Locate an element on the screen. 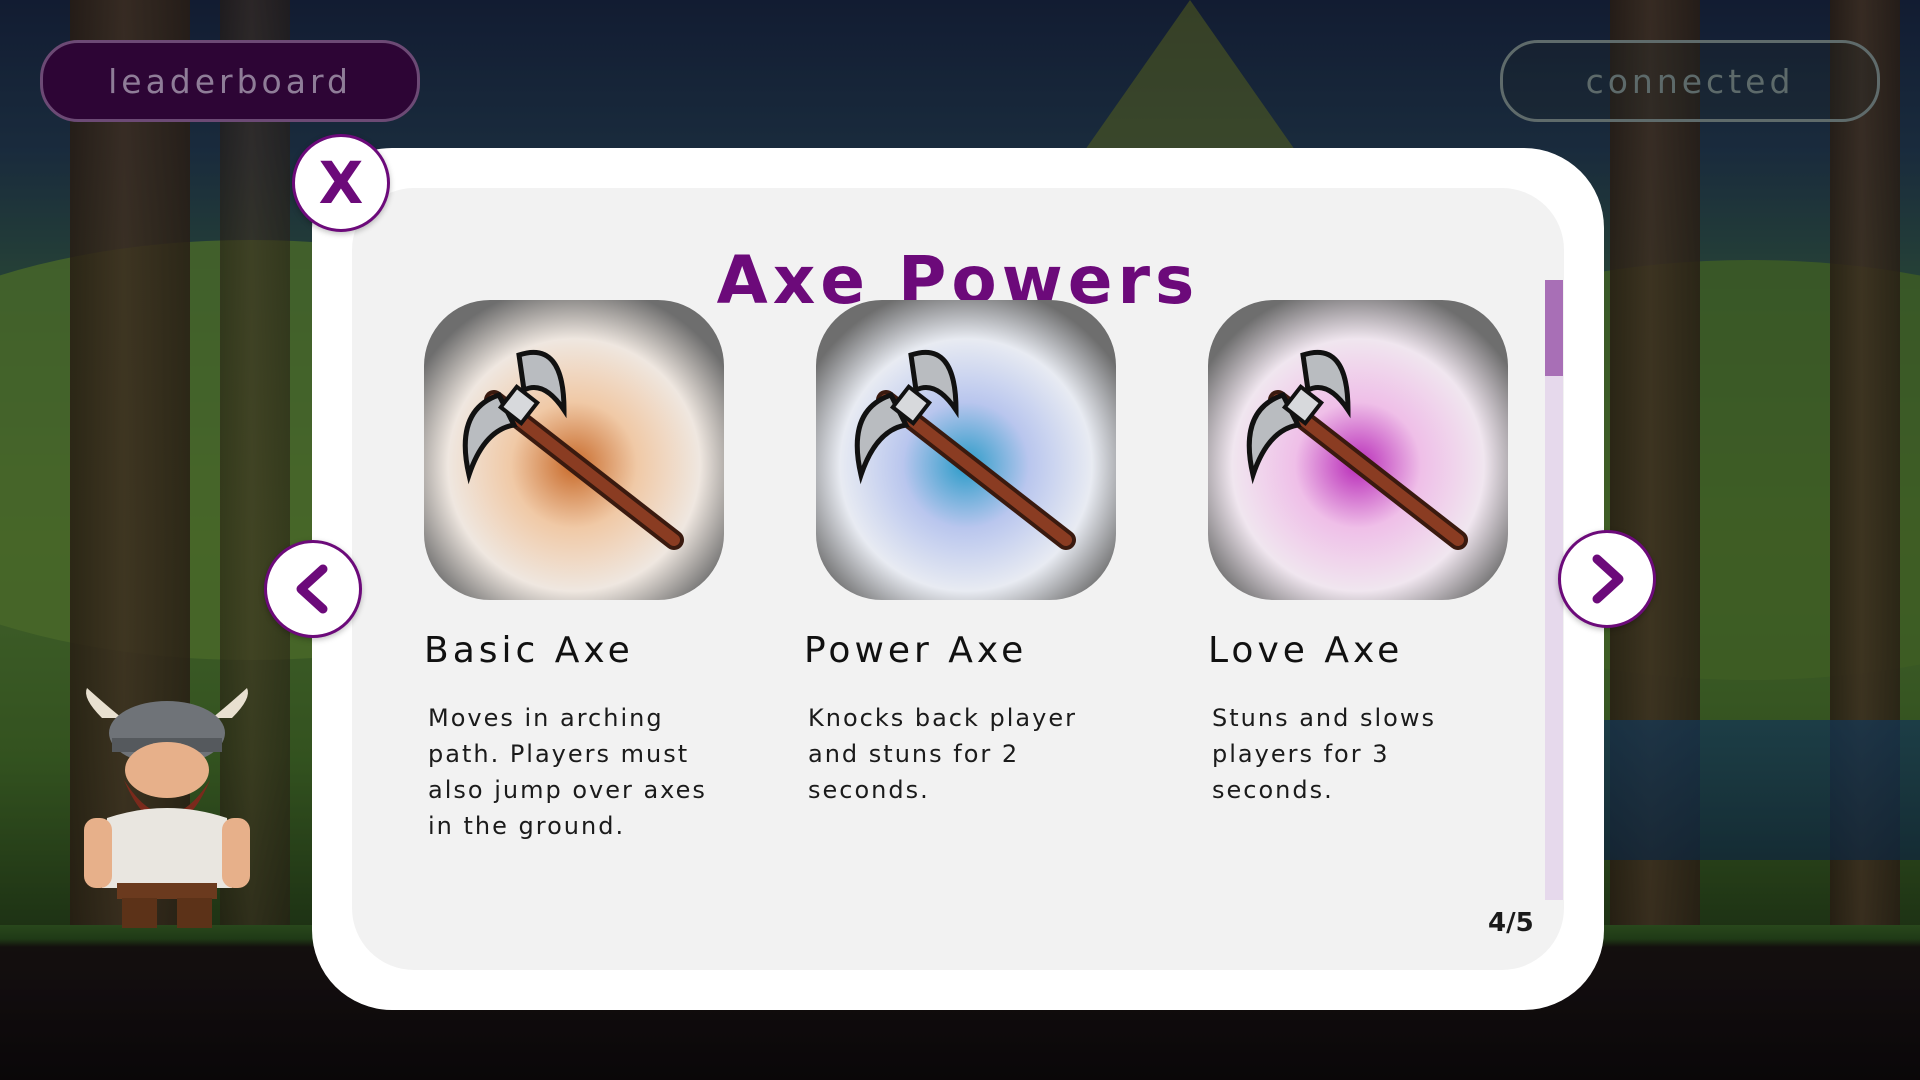 Image resolution: width=1920 pixels, height=1080 pixels. leaderboard-button: leaderboard is located at coordinates (230, 81).